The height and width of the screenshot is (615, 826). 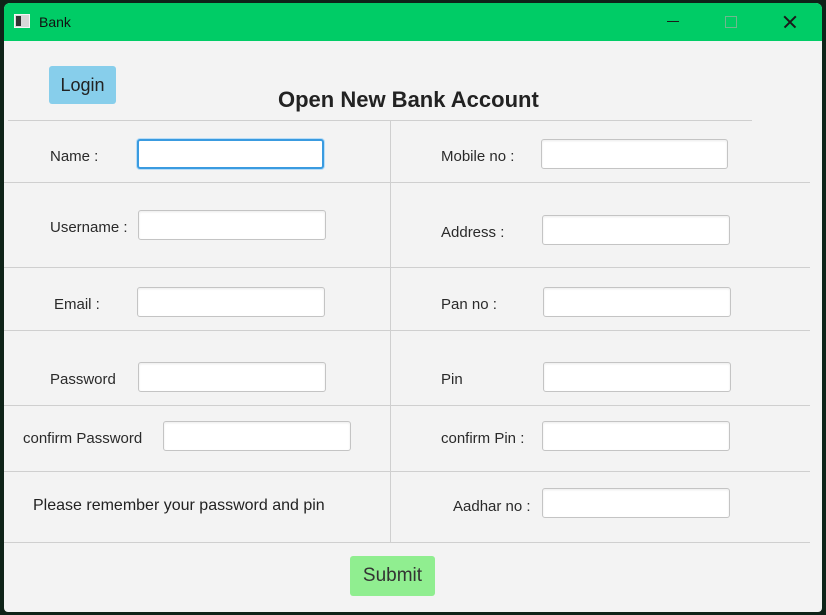 I want to click on email-field, so click(x=231, y=302).